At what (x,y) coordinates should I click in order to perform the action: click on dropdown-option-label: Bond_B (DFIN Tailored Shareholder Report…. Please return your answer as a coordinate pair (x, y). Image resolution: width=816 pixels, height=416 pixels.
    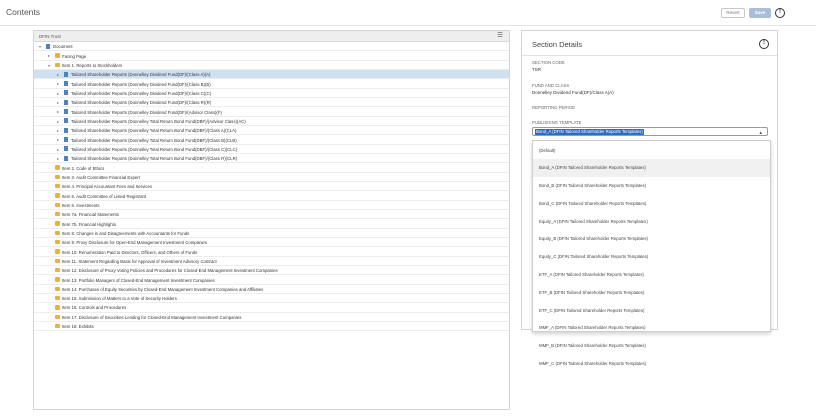
    Looking at the image, I should click on (593, 186).